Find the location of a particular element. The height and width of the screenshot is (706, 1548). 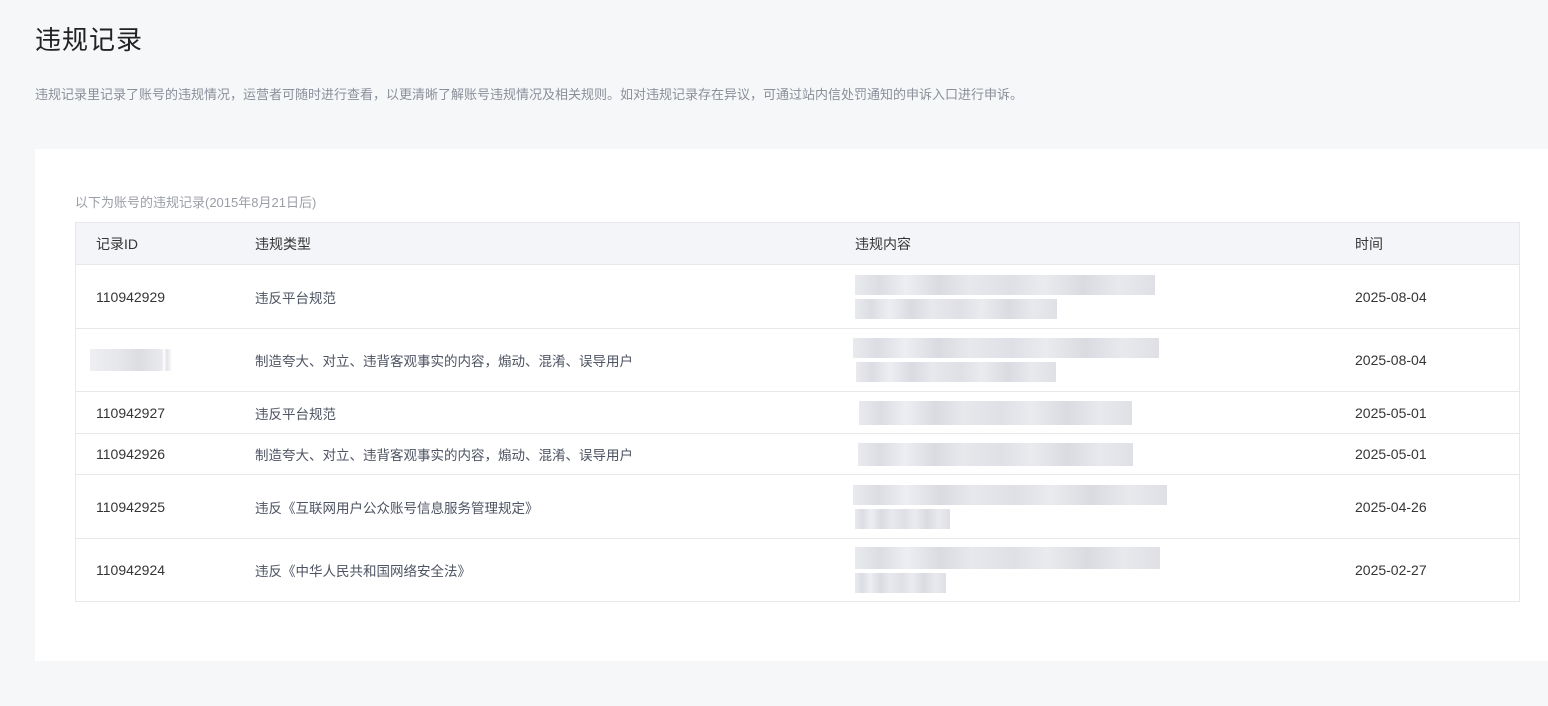

table-row: 110942927 违反平台规范 2025-05-01 is located at coordinates (797, 412).